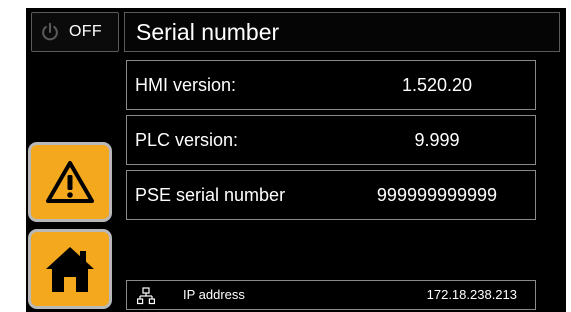  I want to click on power-icon, so click(50, 31).